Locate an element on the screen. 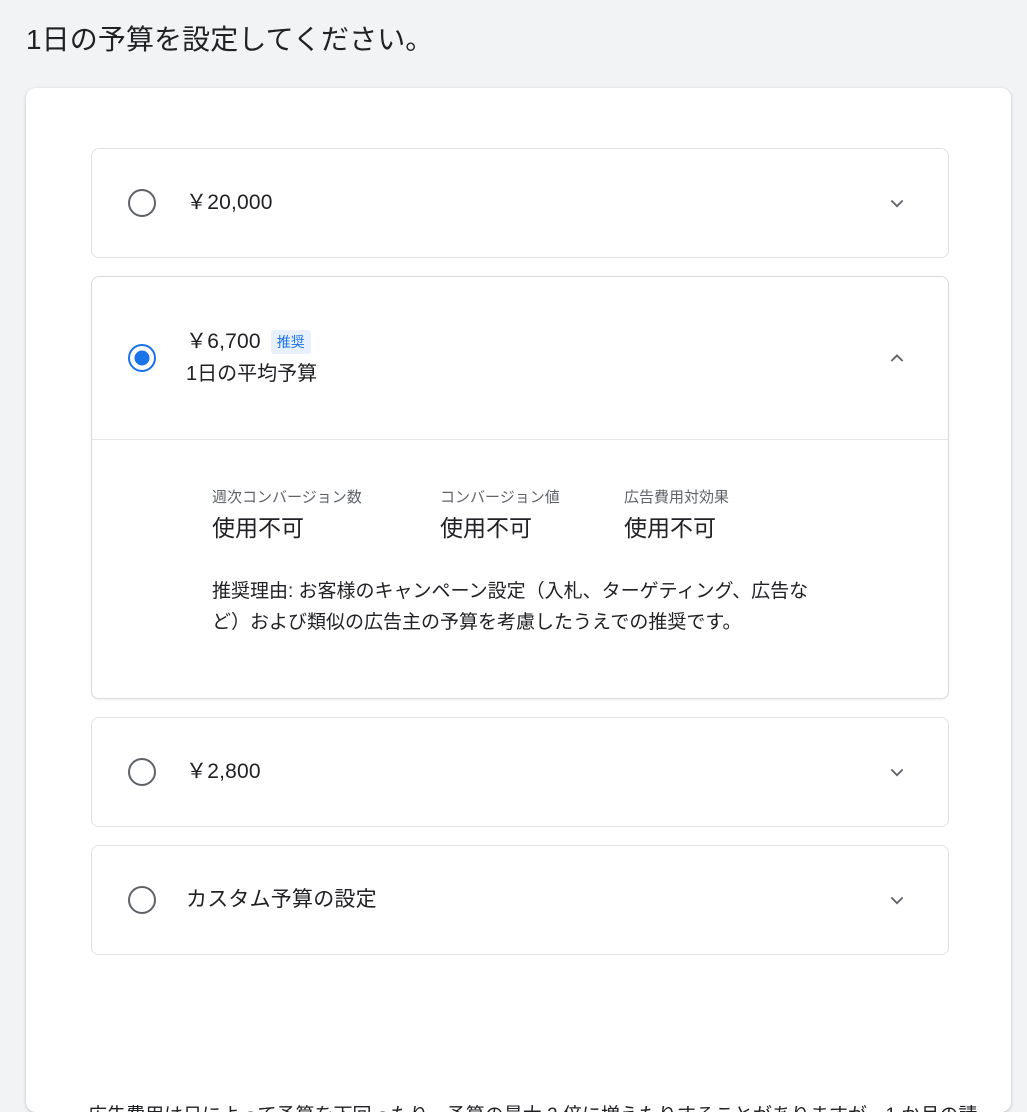 The image size is (1027, 1112). budget-amount-row-6700: ￥6,700 推奨 is located at coordinates (548, 342).